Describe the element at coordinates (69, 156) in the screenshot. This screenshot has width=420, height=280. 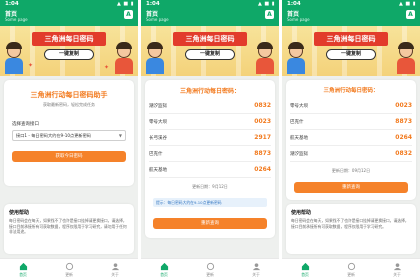
I see `get-password-button: 获取今日密码` at that location.